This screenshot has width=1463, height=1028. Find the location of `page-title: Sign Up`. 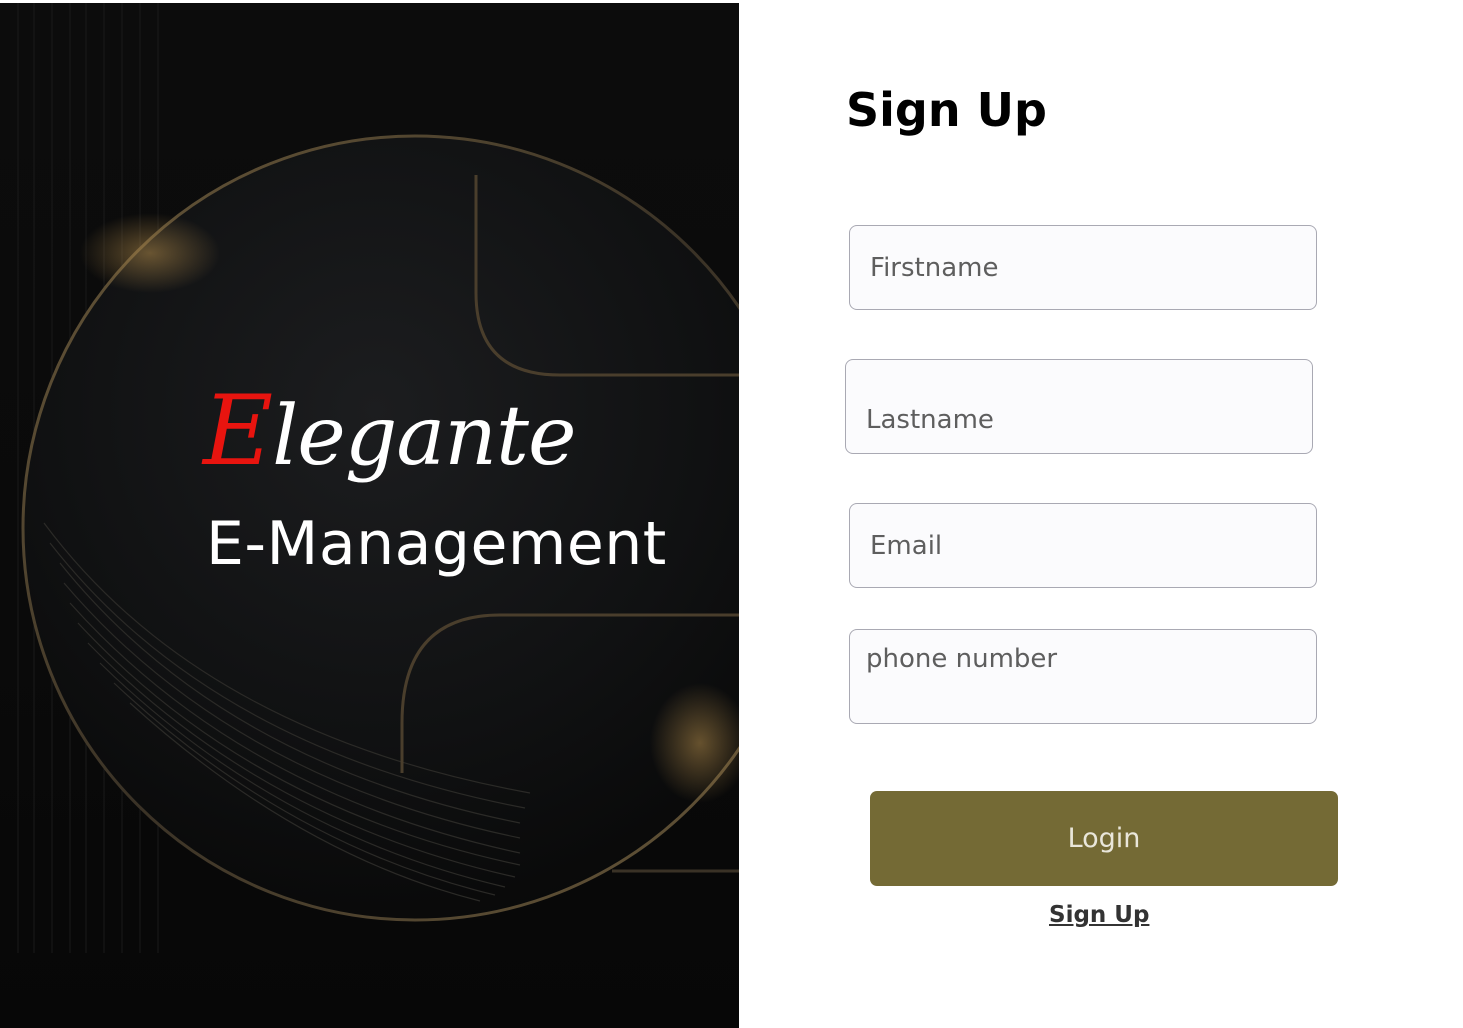

page-title: Sign Up is located at coordinates (946, 110).